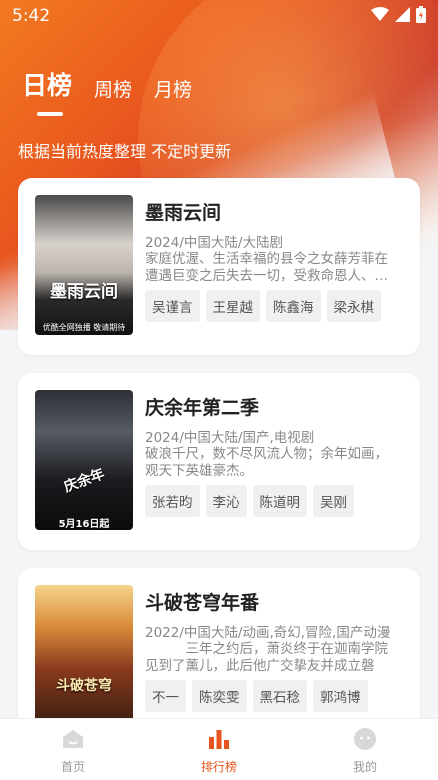 This screenshot has width=438, height=780. I want to click on item-title: 庆余年第二季, so click(202, 408).